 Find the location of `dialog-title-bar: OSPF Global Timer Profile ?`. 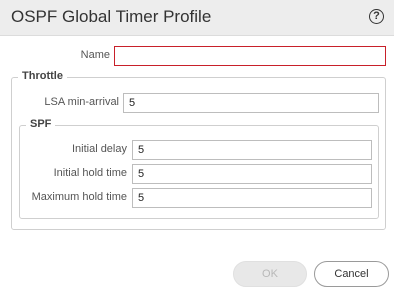

dialog-title-bar: OSPF Global Timer Profile ? is located at coordinates (197, 18).